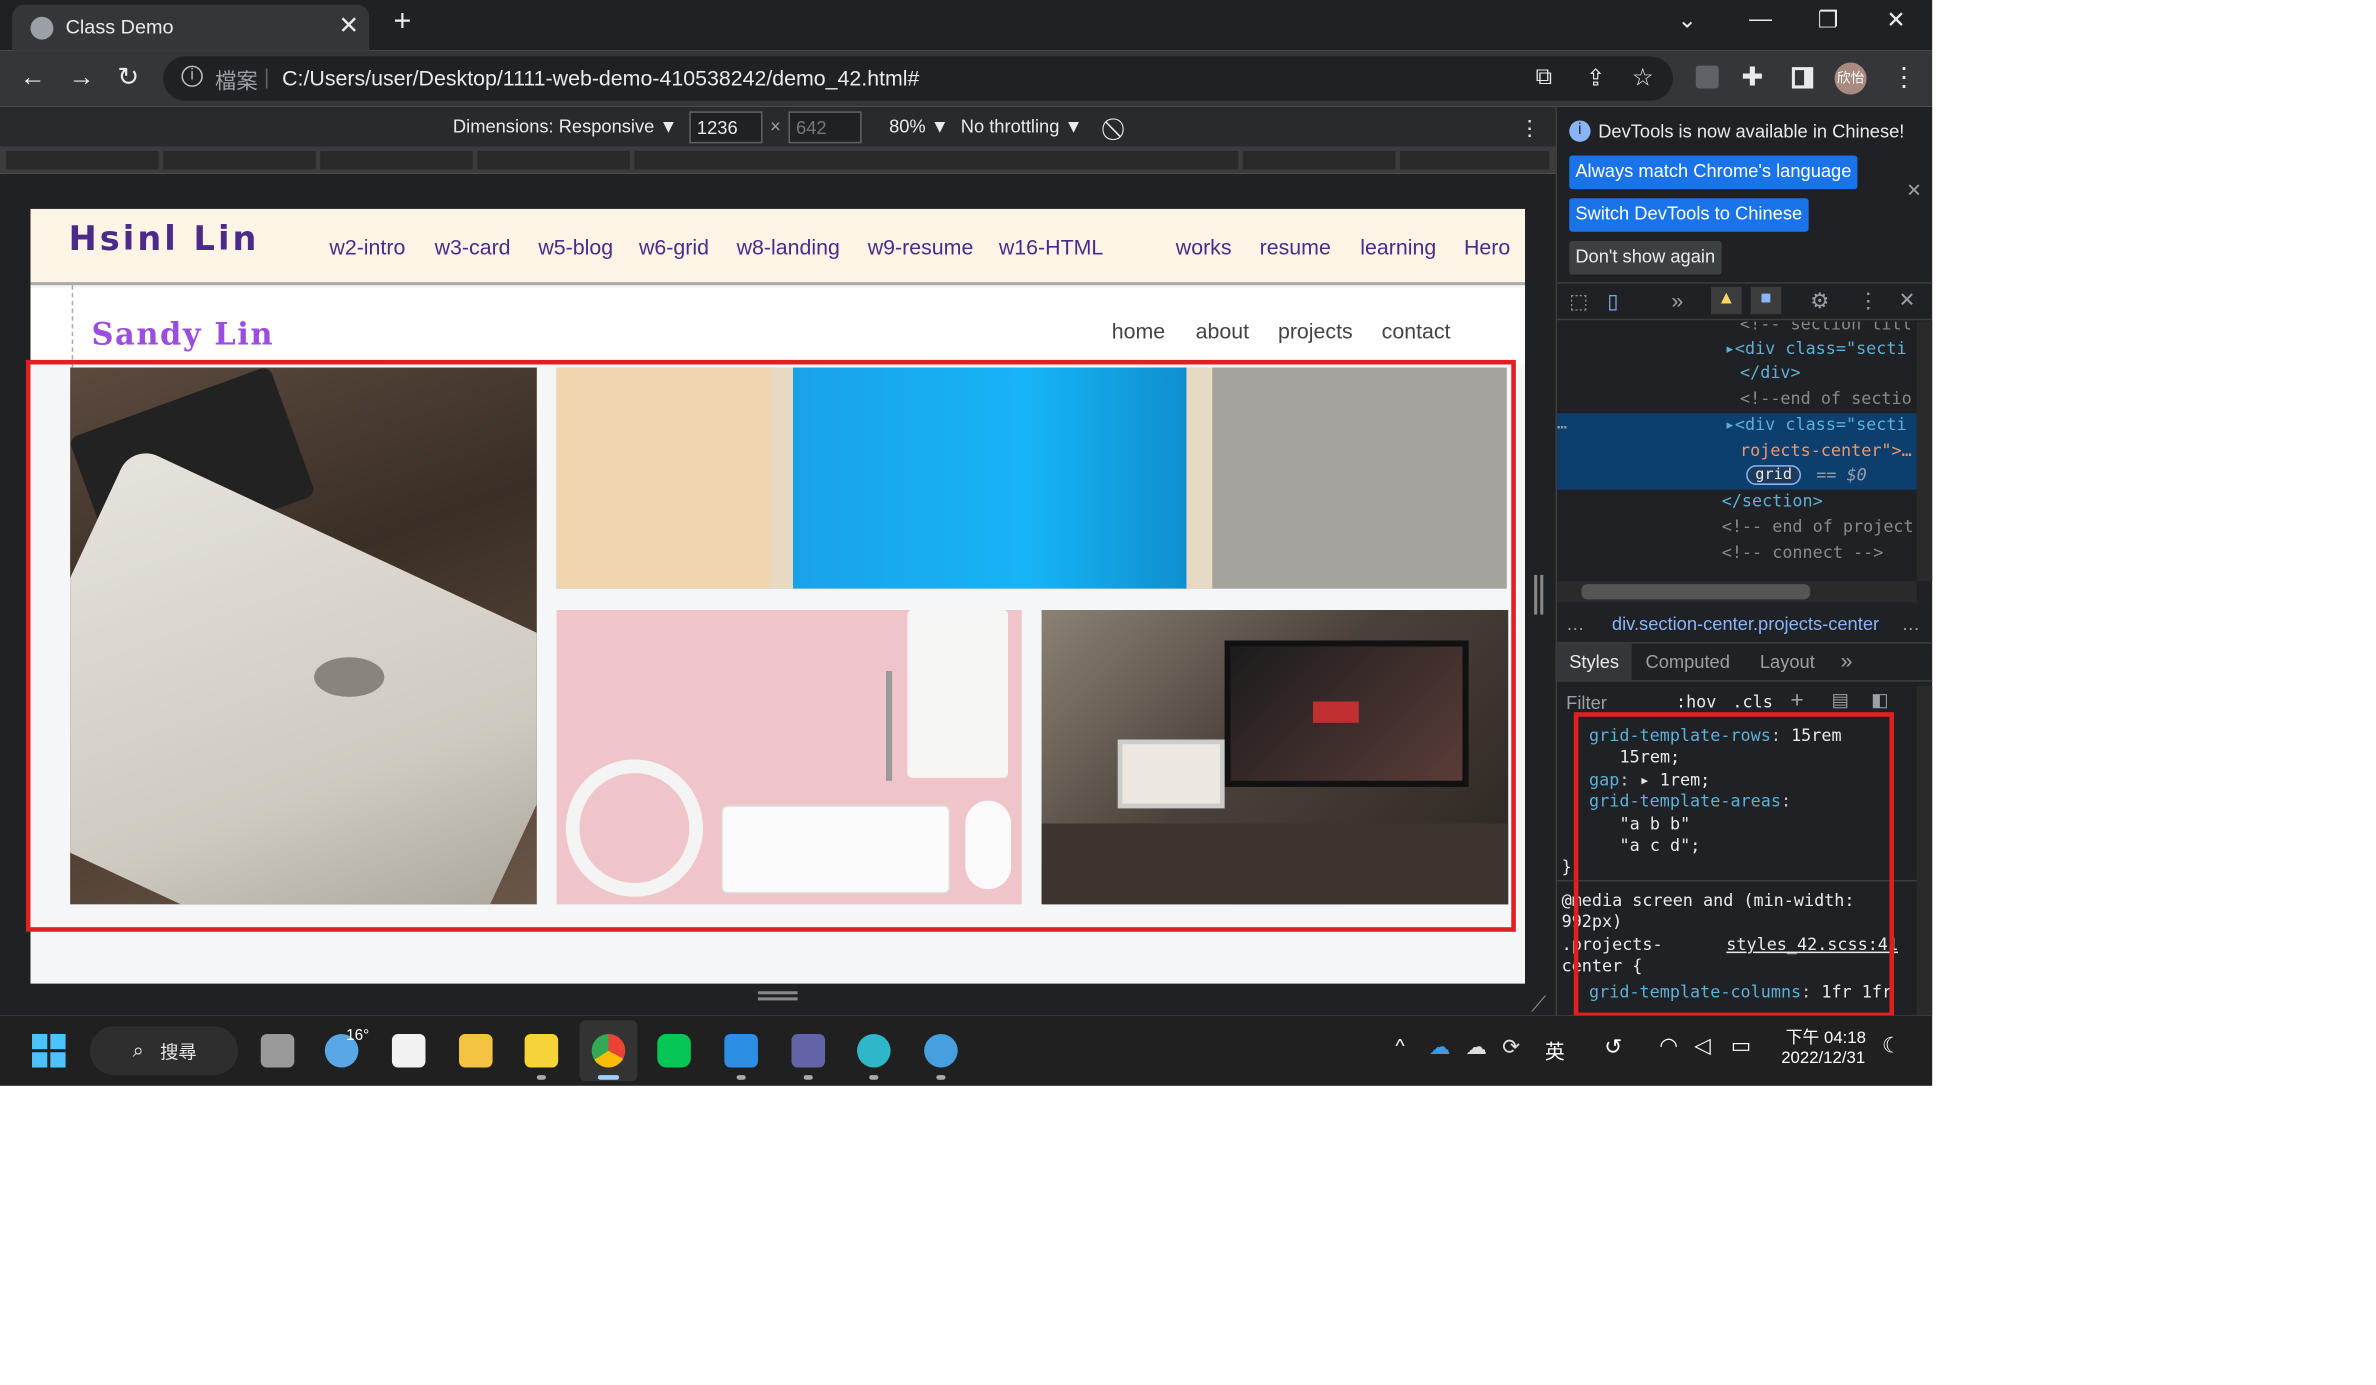 The height and width of the screenshot is (1385, 2376). I want to click on tab-search-icon: ⌄, so click(1687, 20).